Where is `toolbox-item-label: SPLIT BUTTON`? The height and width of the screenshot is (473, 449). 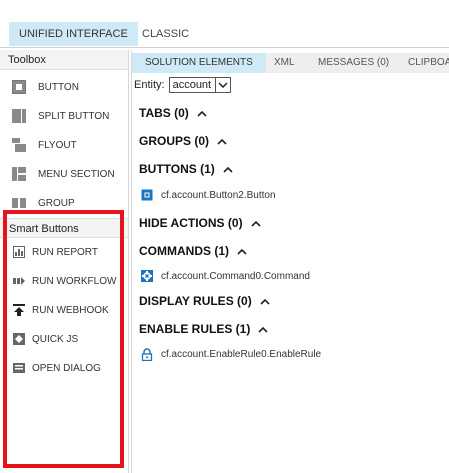 toolbox-item-label: SPLIT BUTTON is located at coordinates (74, 116).